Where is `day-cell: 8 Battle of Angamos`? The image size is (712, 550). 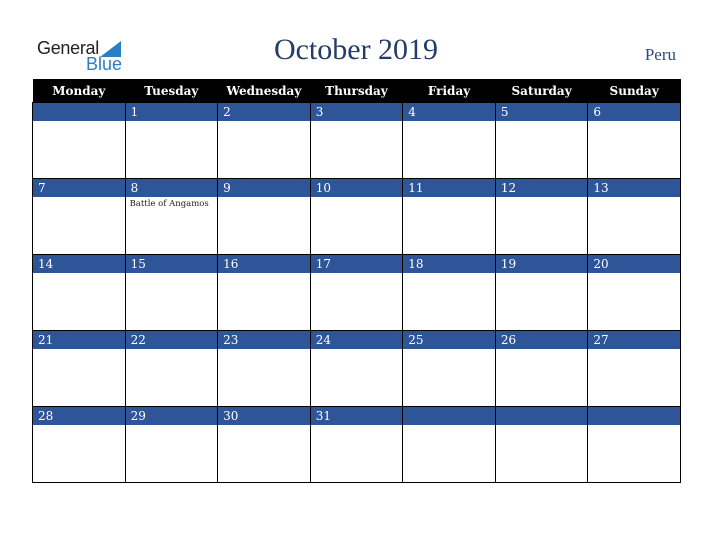 day-cell: 8 Battle of Angamos is located at coordinates (171, 216).